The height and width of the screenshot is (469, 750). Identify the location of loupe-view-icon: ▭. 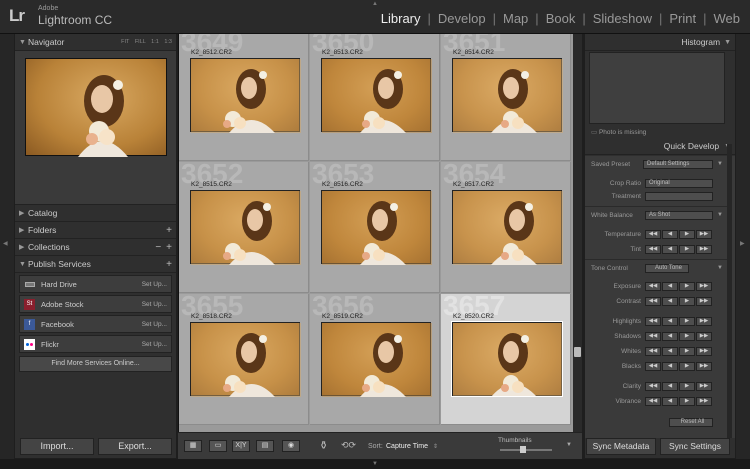
(218, 446).